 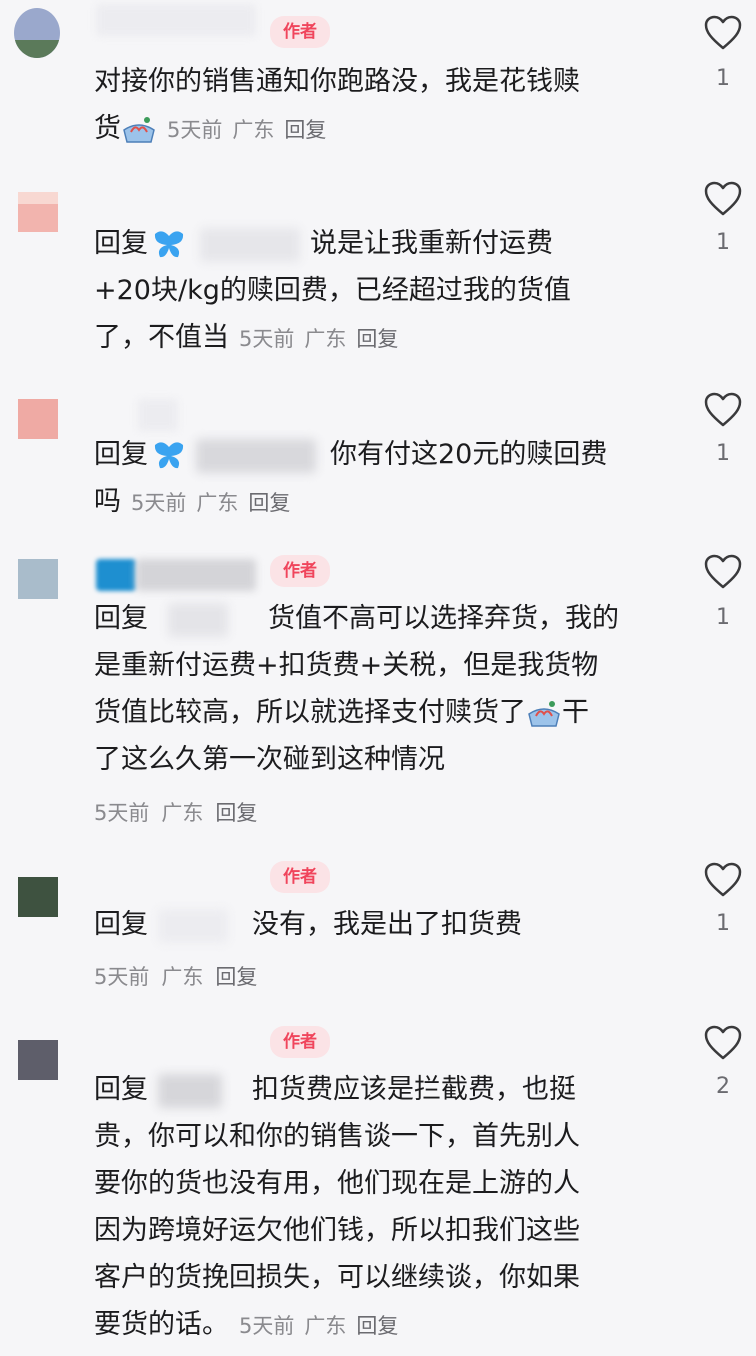 I want to click on comment-text: 回复 没有，我是出了扣货费, so click(x=384, y=924).